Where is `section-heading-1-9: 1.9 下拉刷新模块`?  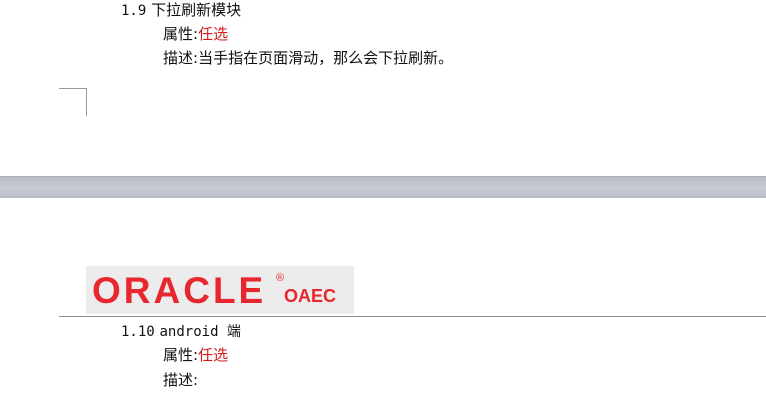 section-heading-1-9: 1.9 下拉刷新模块 is located at coordinates (181, 10).